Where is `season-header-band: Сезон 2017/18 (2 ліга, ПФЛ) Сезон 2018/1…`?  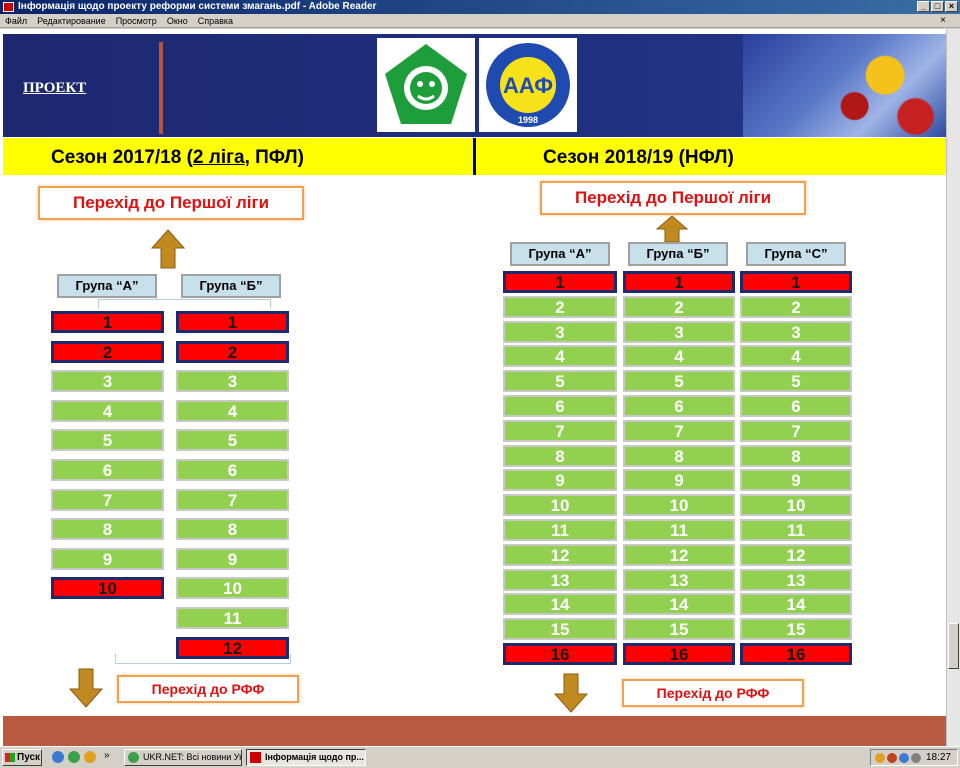 season-header-band: Сезон 2017/18 (2 ліга, ПФЛ) Сезон 2018/1… is located at coordinates (474, 156).